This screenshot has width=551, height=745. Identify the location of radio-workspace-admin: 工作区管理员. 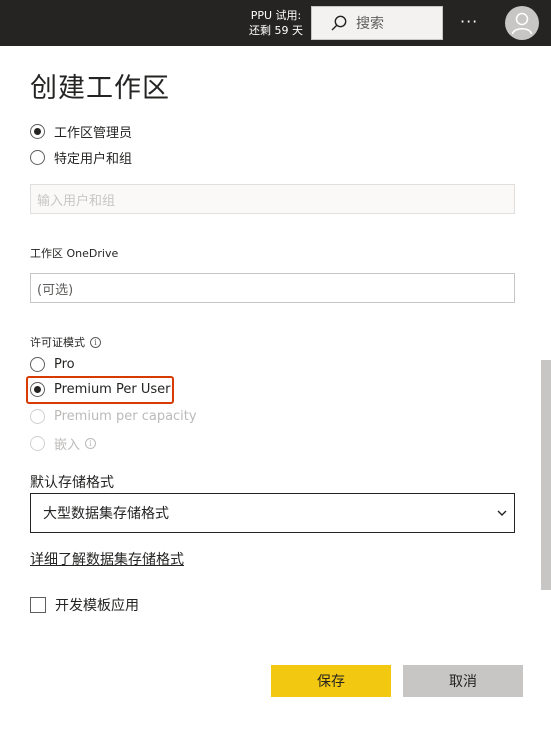
(81, 131).